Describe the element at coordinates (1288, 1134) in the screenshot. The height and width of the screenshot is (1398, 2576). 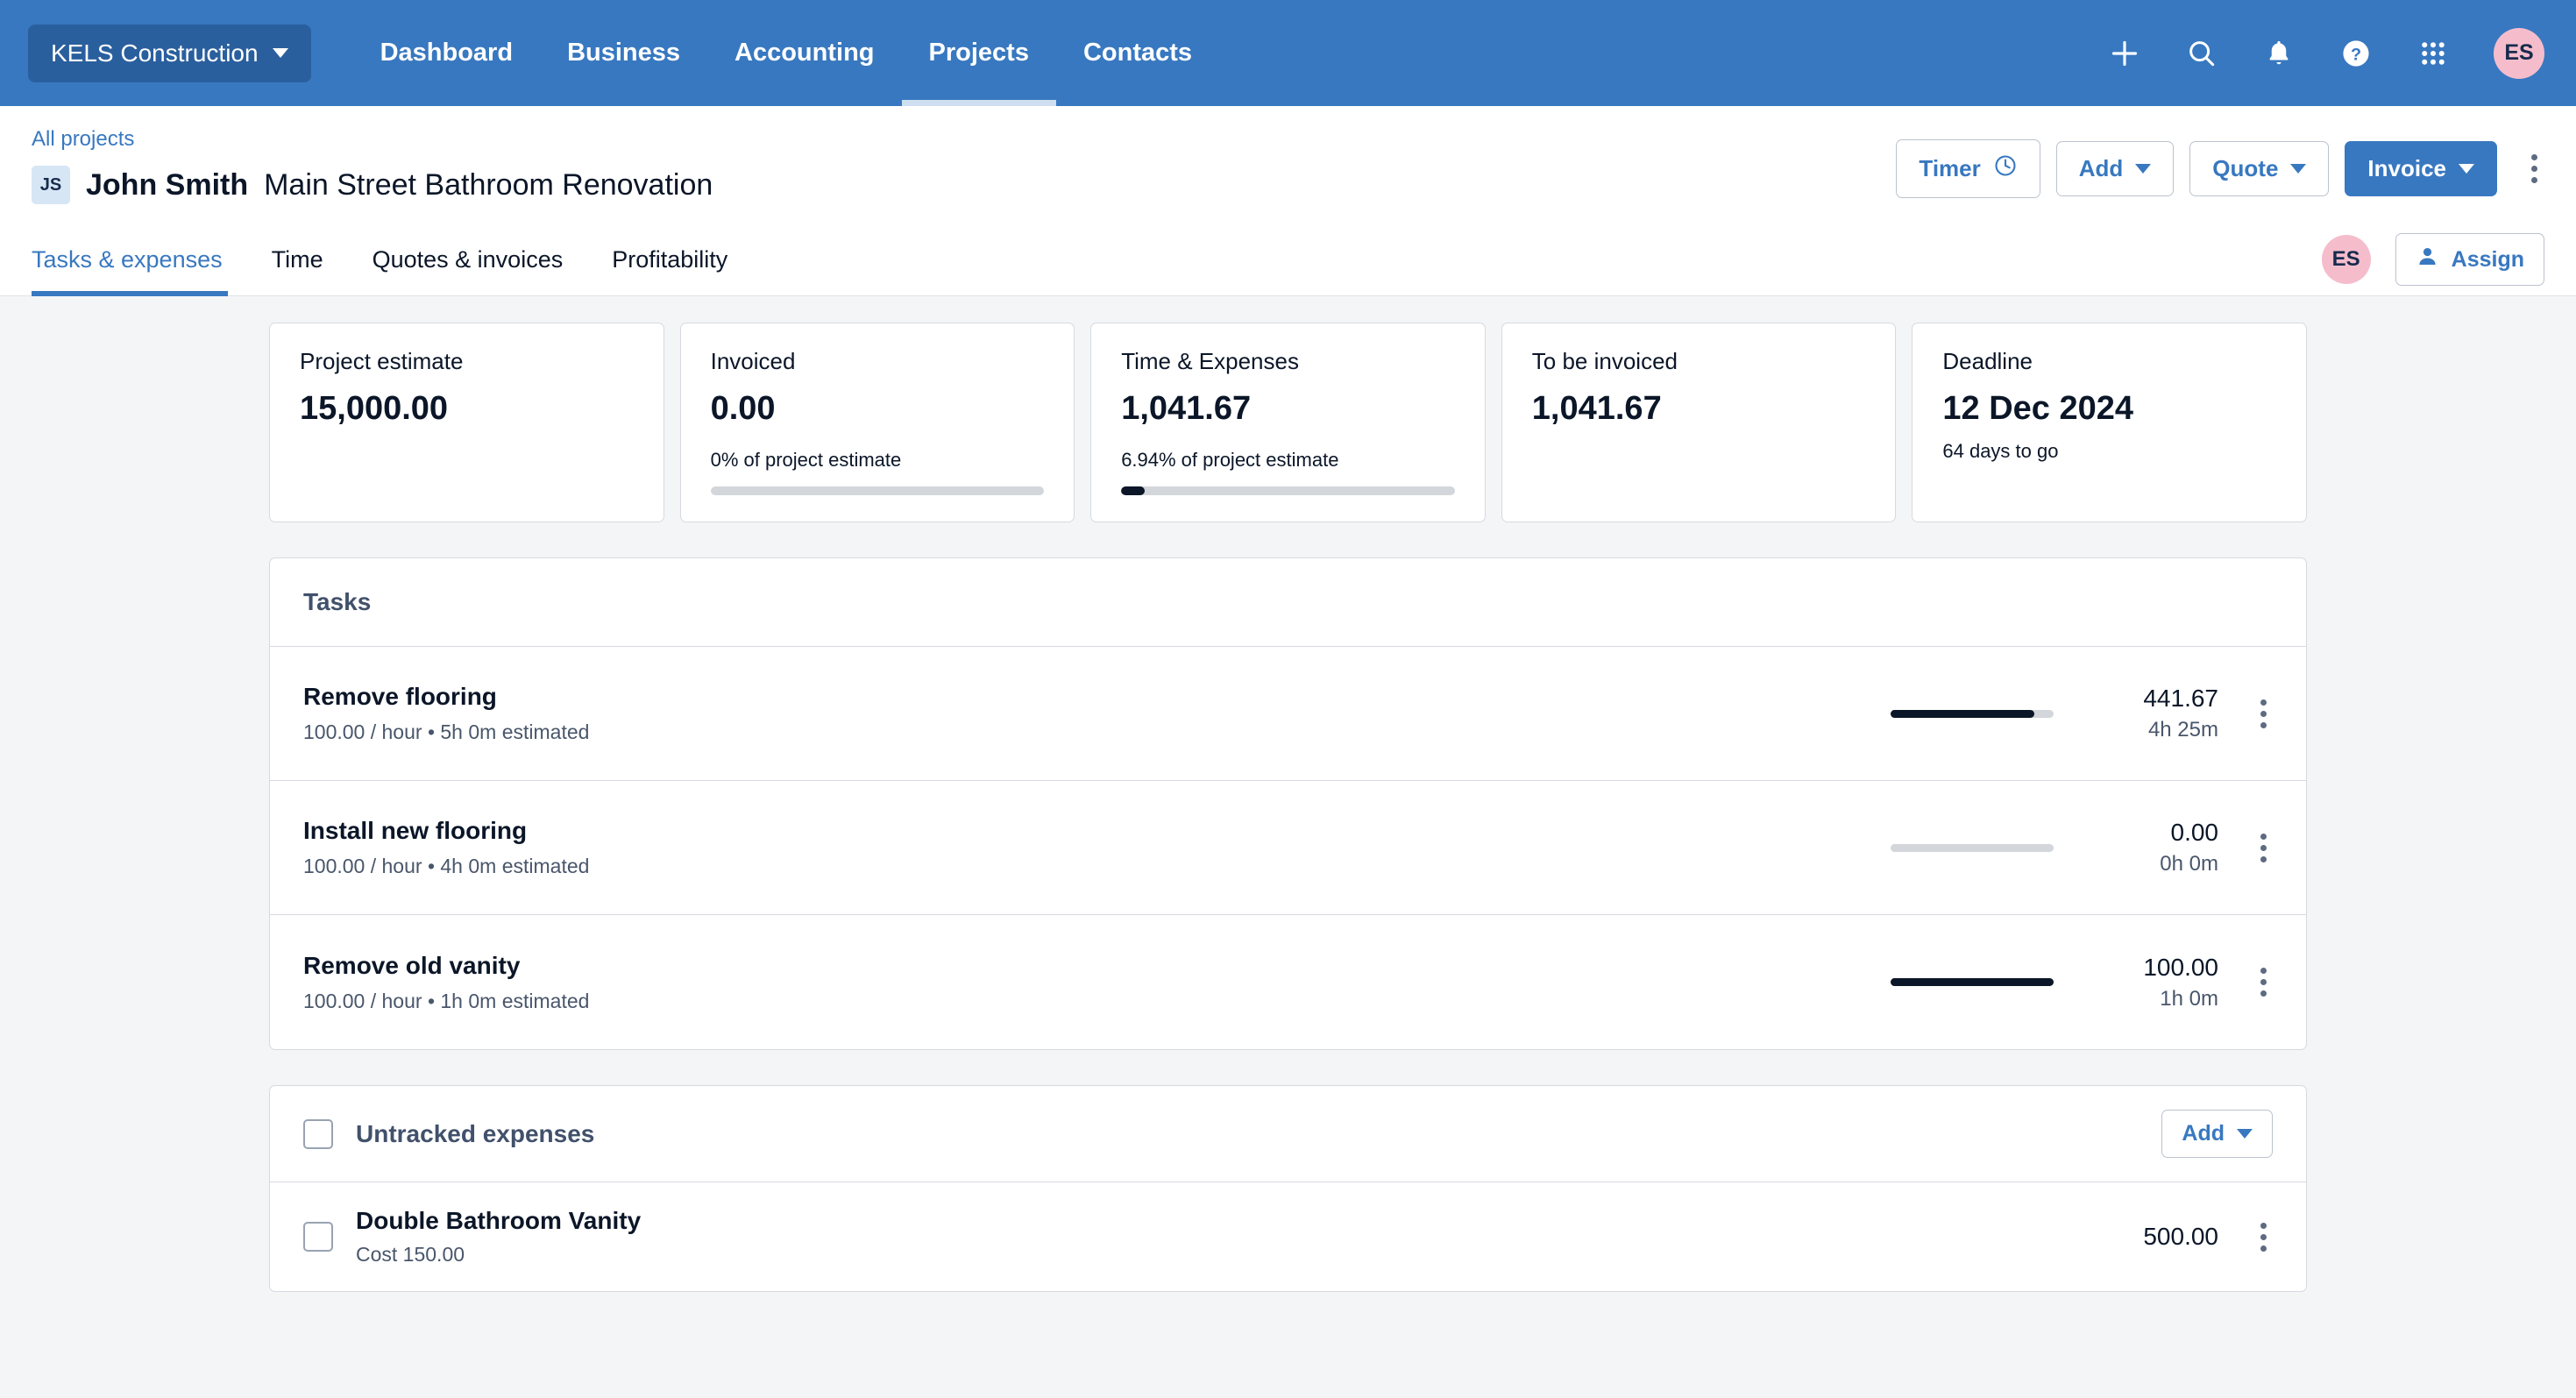
I see `untracked-expenses-header: Untracked expenses Add` at that location.